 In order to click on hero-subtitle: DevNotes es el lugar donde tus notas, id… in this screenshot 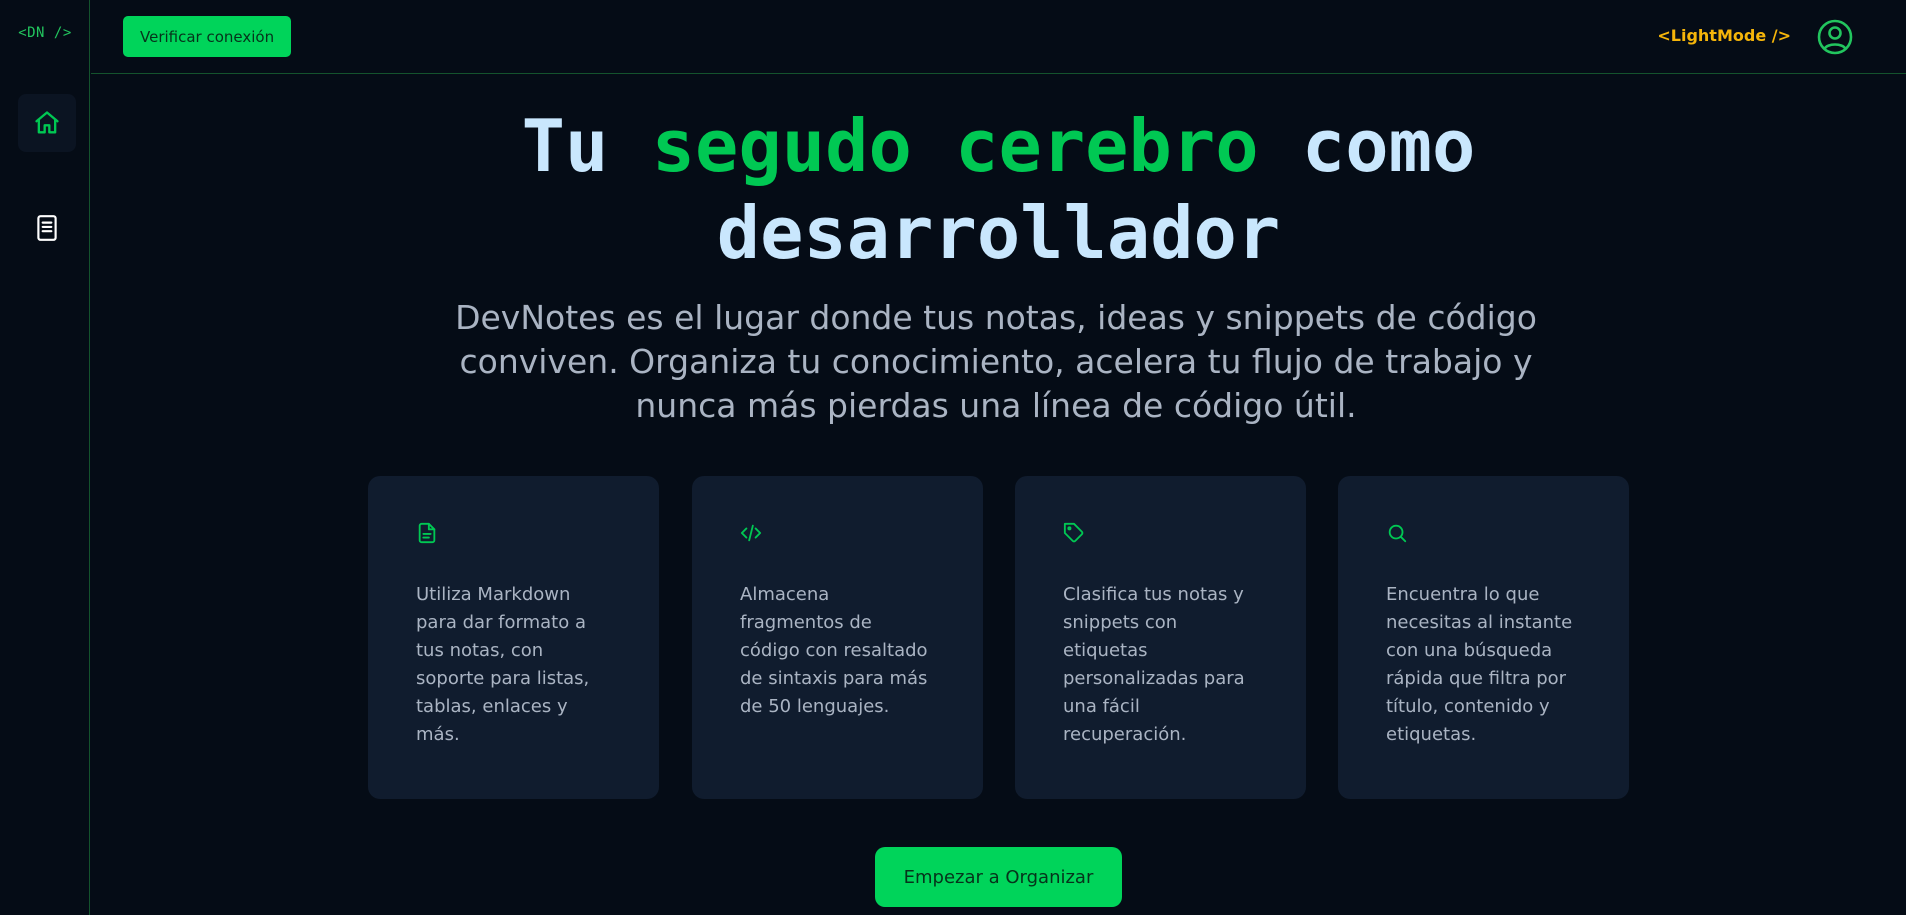, I will do `click(996, 361)`.